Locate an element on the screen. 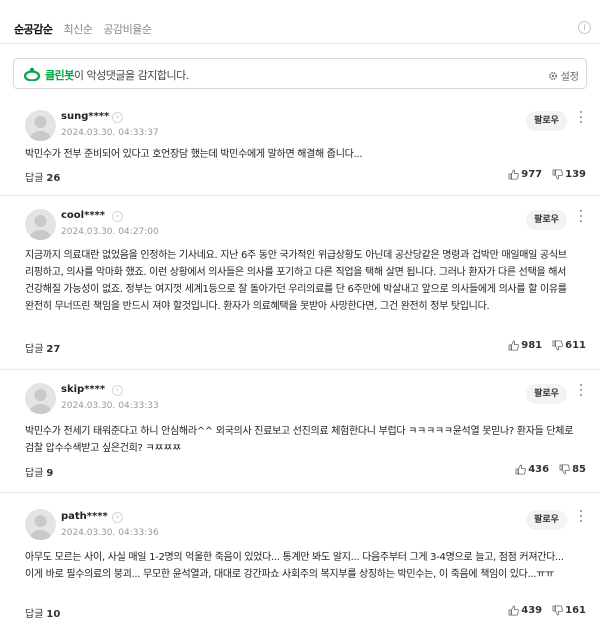  vote-group: 436 85 is located at coordinates (550, 469).